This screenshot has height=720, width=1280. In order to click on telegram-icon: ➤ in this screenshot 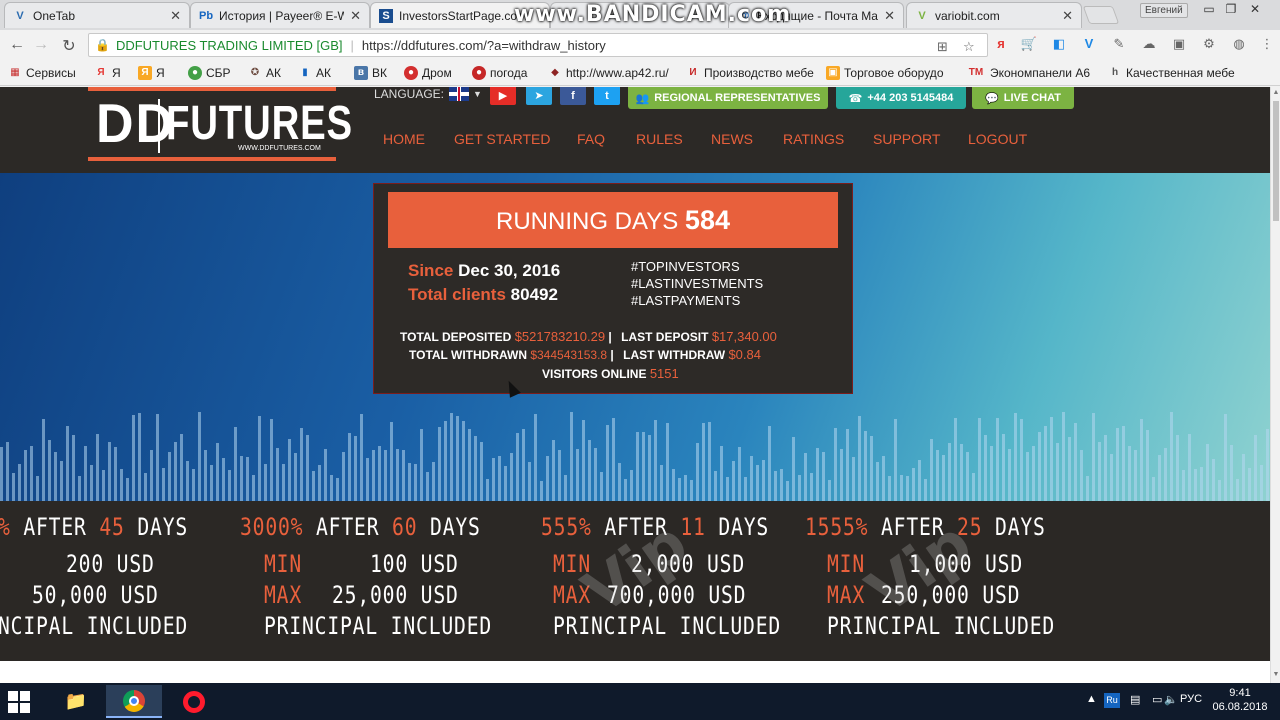, I will do `click(539, 96)`.